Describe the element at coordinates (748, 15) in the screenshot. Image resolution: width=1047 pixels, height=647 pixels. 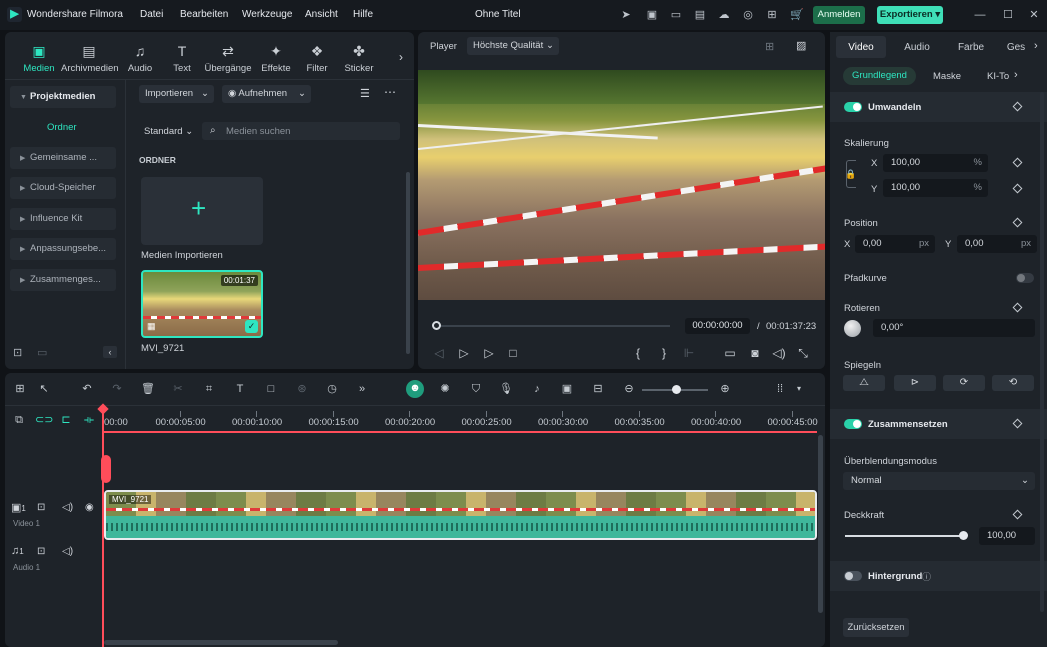
I see `support-icon: ◎` at that location.